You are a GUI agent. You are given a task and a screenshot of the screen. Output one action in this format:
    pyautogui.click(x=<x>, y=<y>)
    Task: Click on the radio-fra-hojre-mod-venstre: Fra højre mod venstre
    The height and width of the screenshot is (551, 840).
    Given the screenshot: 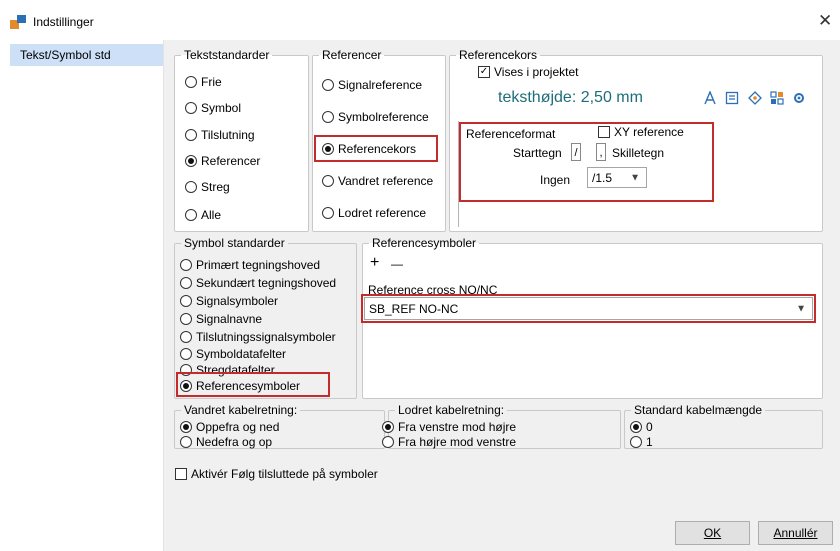 What is the action you would take?
    pyautogui.click(x=449, y=442)
    